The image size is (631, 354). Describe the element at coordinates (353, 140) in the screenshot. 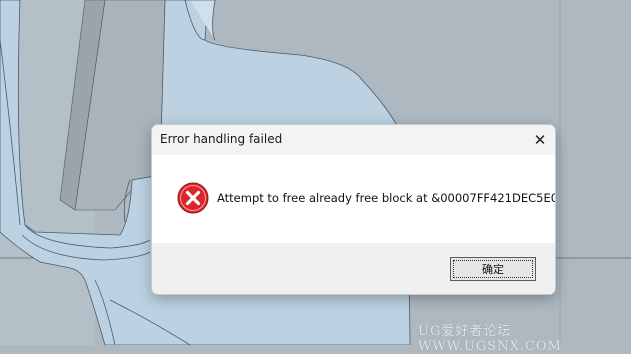

I see `dialog-titlebar: Error handling failed ✕` at that location.